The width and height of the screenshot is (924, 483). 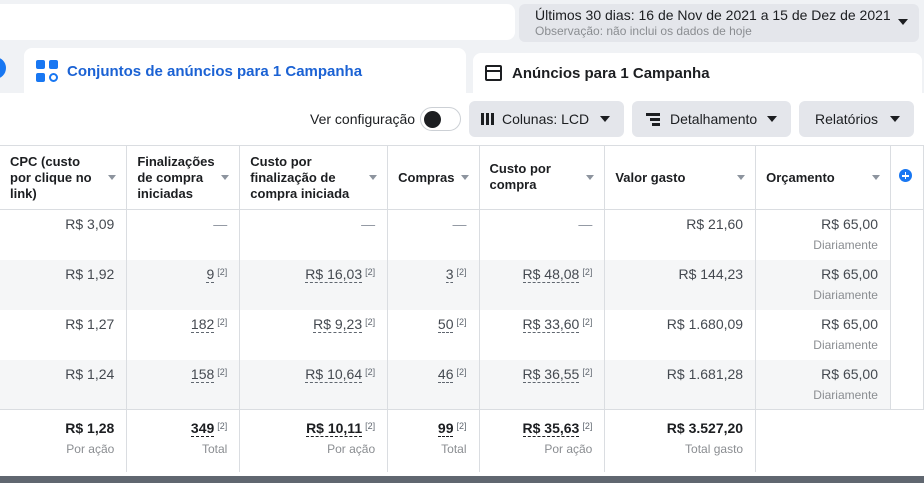 I want to click on total-cpc-cell: R$ 1,28 Por ação, so click(x=64, y=440).